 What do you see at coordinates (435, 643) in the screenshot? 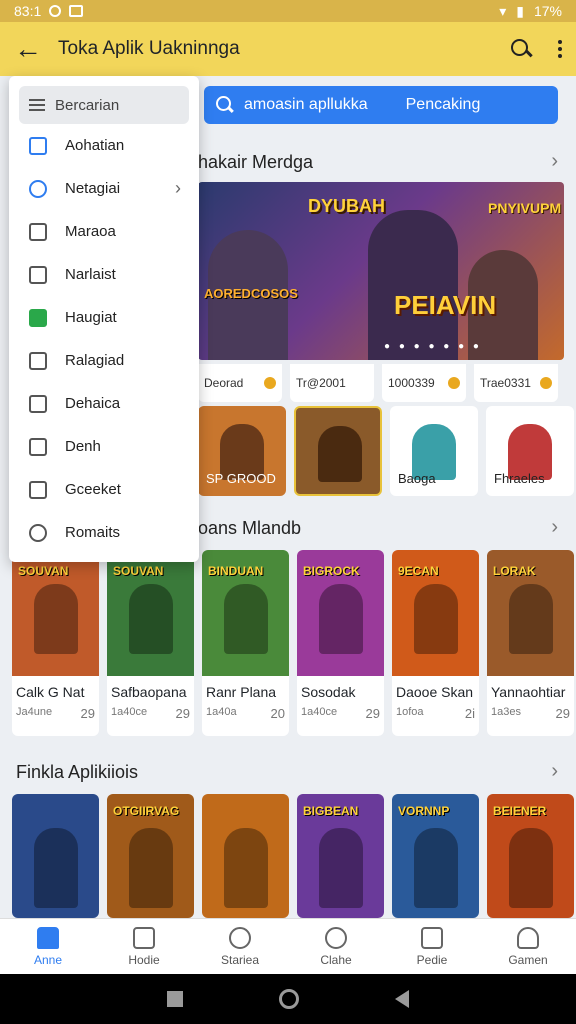
I see `app-card: 9ECAN Daooe Skan 1ofoa 2i` at bounding box center [435, 643].